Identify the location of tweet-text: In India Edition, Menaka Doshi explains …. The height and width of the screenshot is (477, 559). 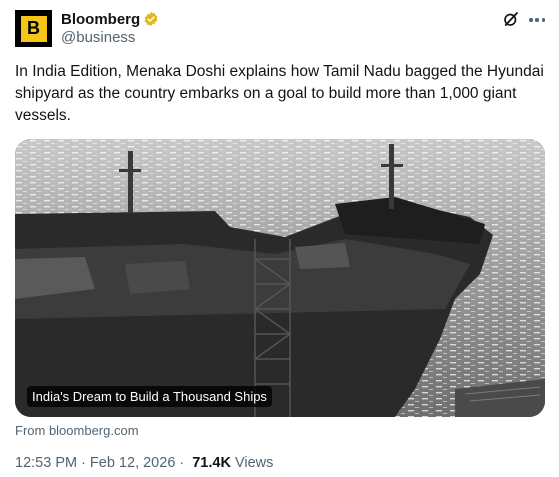
(279, 93).